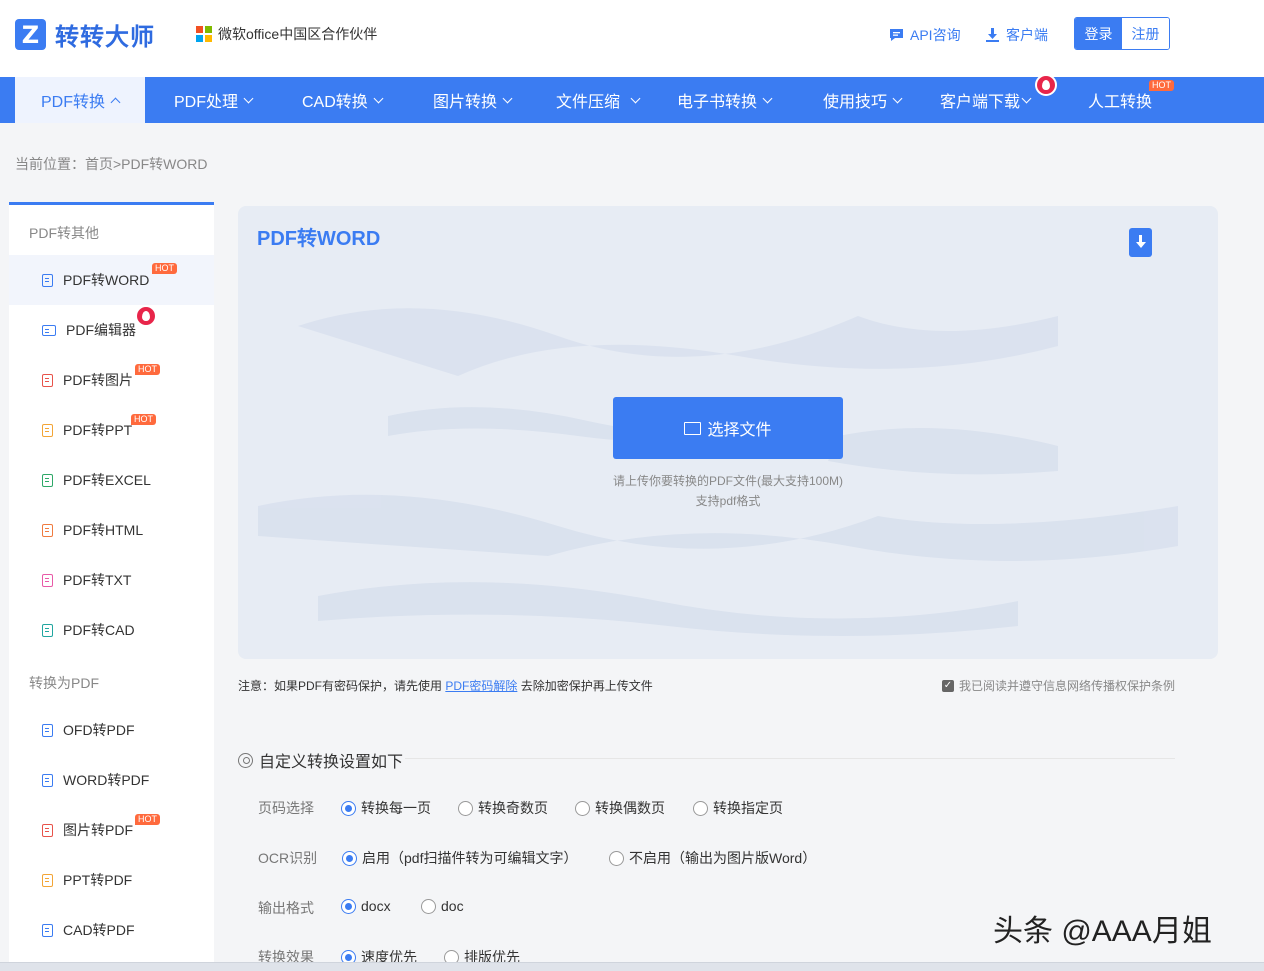  I want to click on watermark: 头条 @AAA月姐, so click(1102, 931).